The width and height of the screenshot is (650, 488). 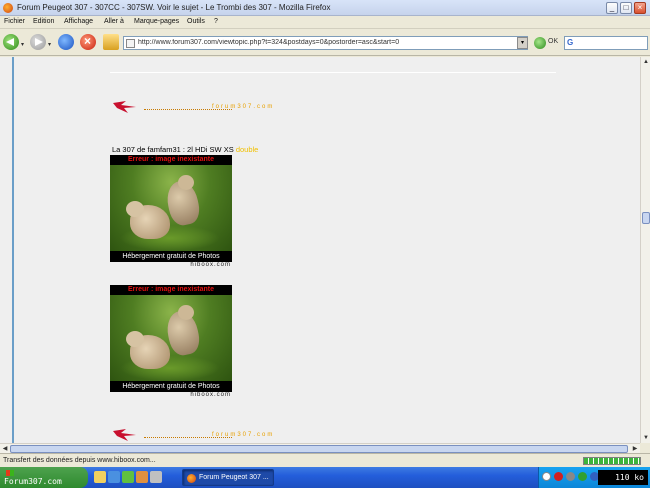 What do you see at coordinates (540, 43) in the screenshot?
I see `go-icon` at bounding box center [540, 43].